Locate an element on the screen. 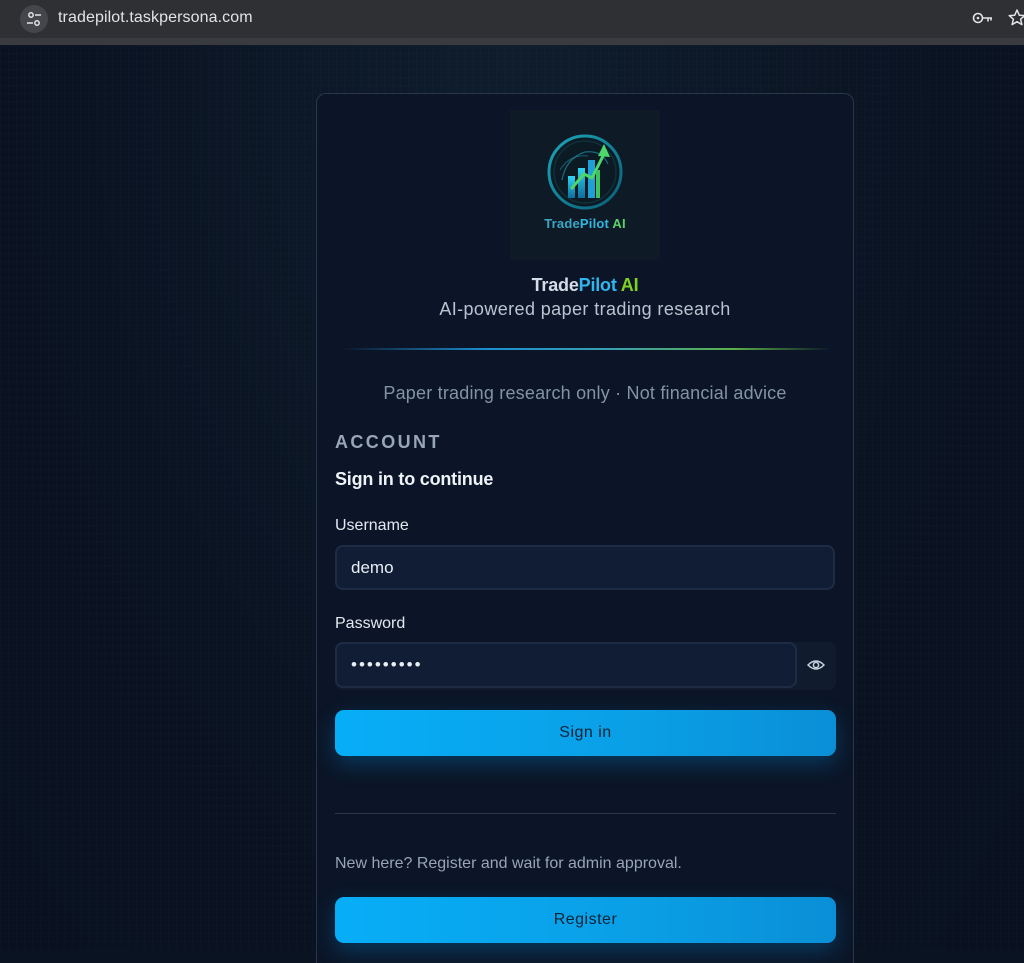 Image resolution: width=1024 pixels, height=963 pixels. password-field-group: ••••••••• is located at coordinates (585, 666).